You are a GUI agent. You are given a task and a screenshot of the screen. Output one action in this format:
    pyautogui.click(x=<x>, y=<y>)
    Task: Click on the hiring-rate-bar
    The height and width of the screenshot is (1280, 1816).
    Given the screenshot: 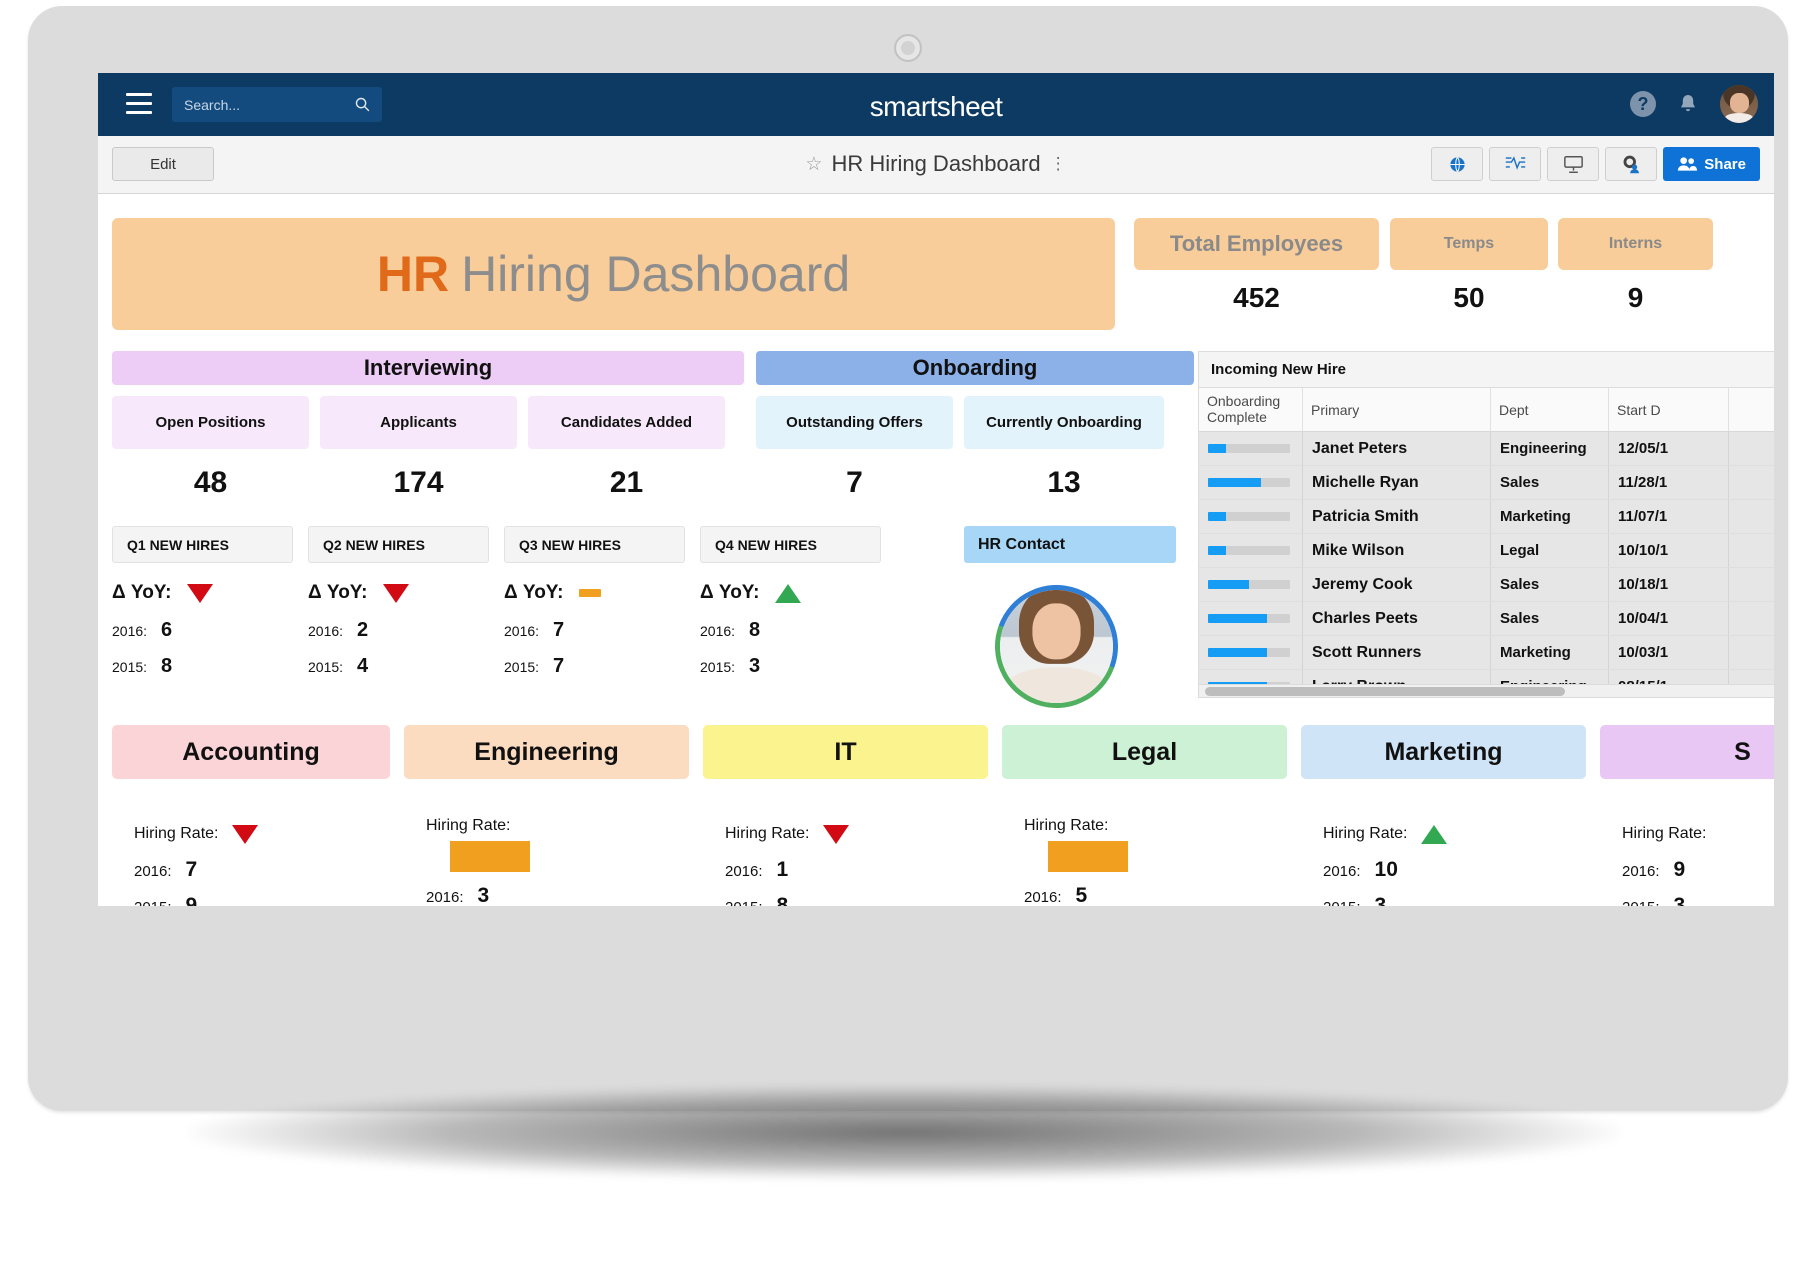 What is the action you would take?
    pyautogui.click(x=490, y=856)
    